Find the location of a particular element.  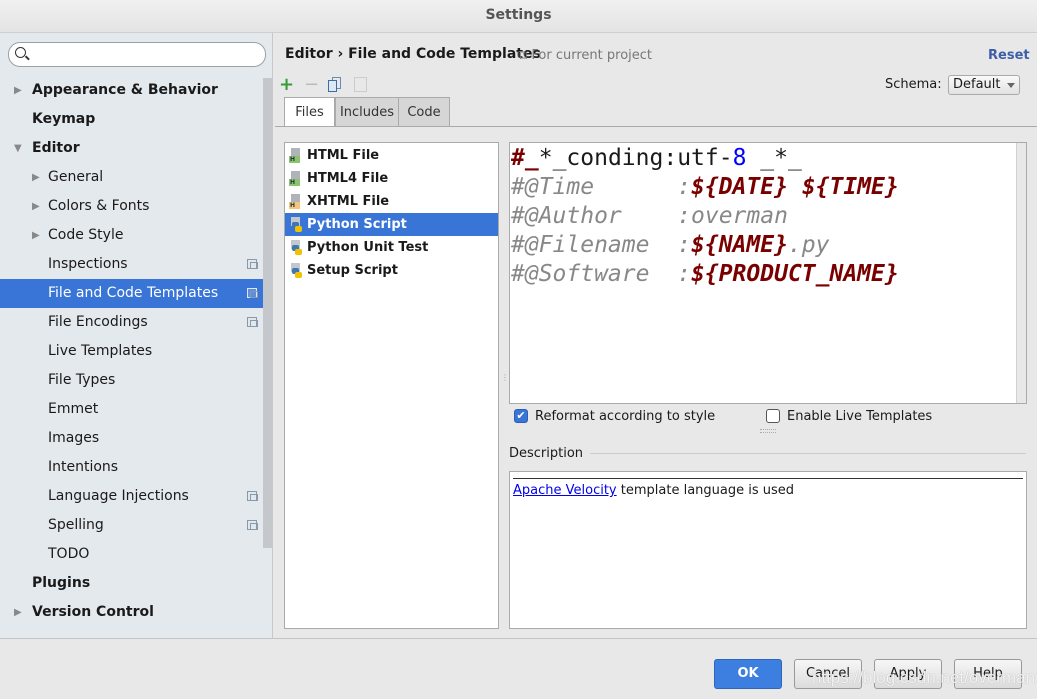

code-token: ${NAME} is located at coordinates (739, 245).